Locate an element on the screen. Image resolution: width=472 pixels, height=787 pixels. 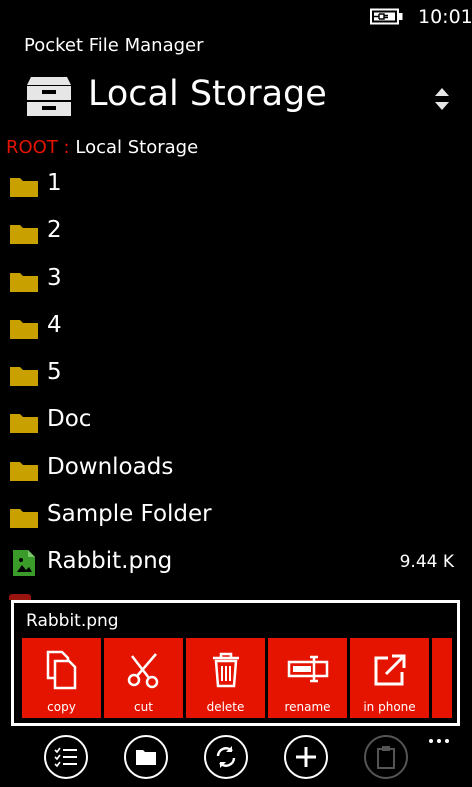
folder-item: Downloads is located at coordinates (236, 469).